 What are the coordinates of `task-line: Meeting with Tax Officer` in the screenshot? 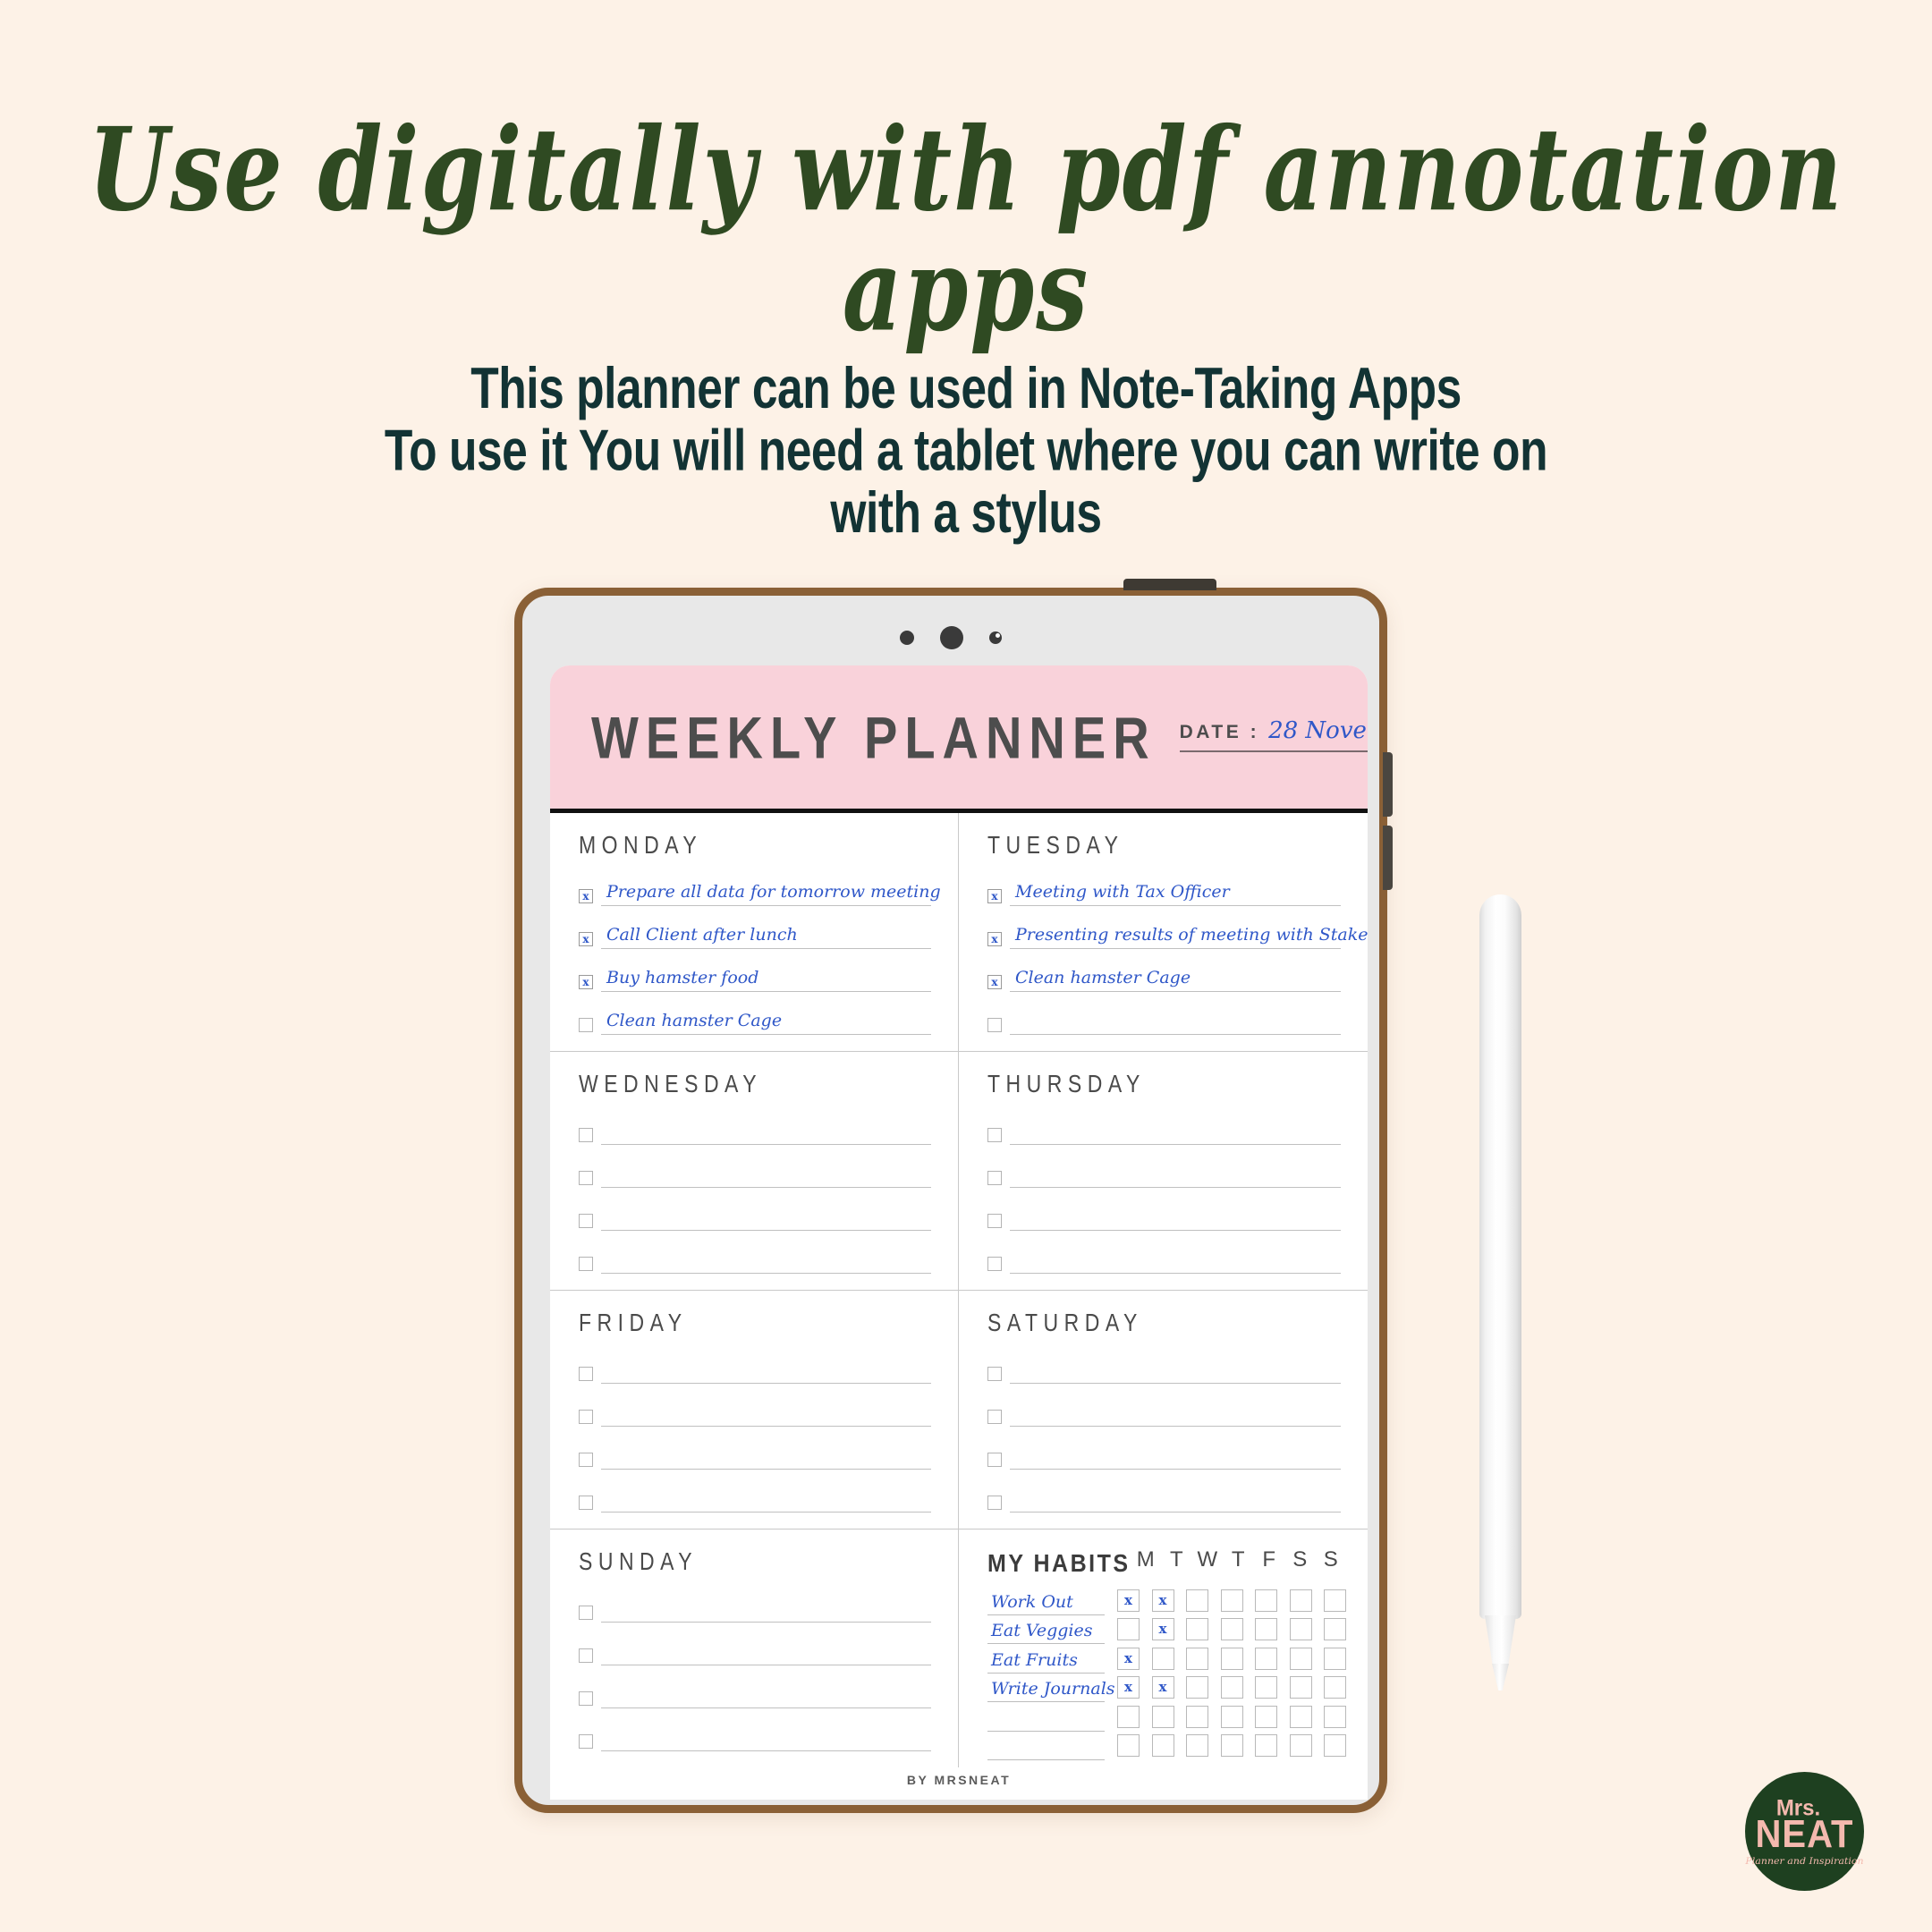 It's located at (1175, 888).